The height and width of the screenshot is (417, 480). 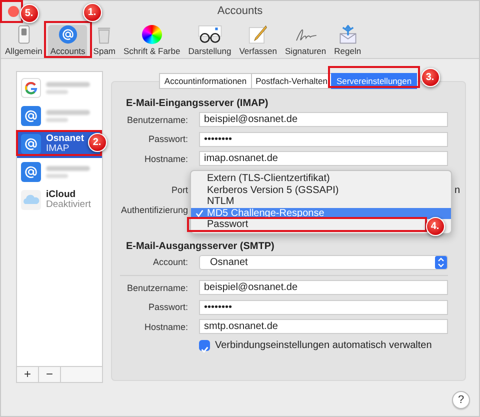 What do you see at coordinates (200, 246) in the screenshot?
I see `section-heading: E-Mail-Ausgangsserver (SMTP)` at bounding box center [200, 246].